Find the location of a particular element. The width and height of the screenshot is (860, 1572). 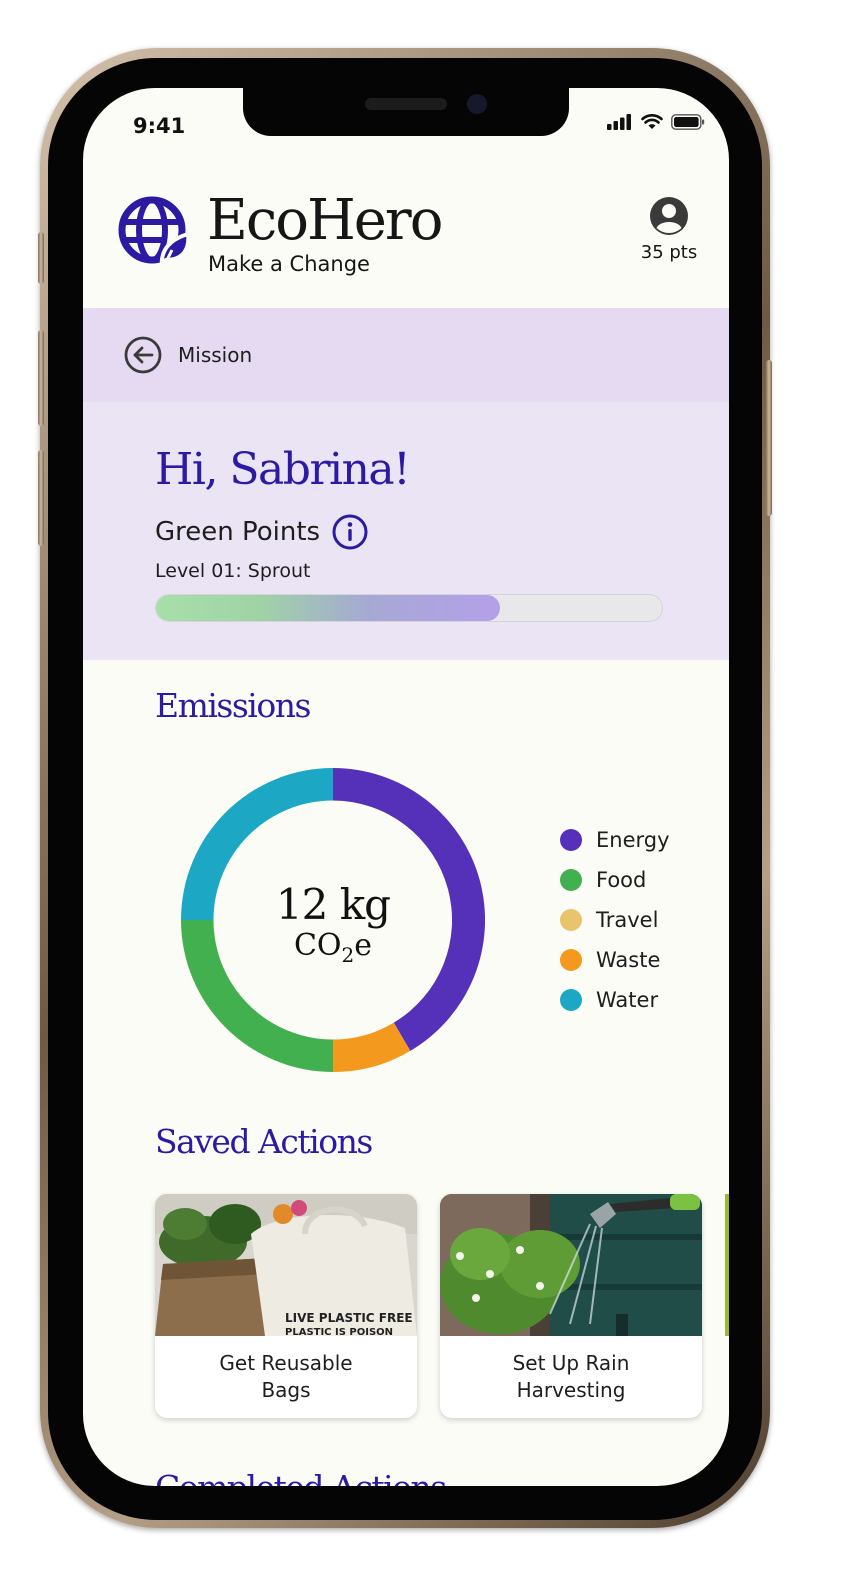

action-card-peek is located at coordinates (727, 1265).